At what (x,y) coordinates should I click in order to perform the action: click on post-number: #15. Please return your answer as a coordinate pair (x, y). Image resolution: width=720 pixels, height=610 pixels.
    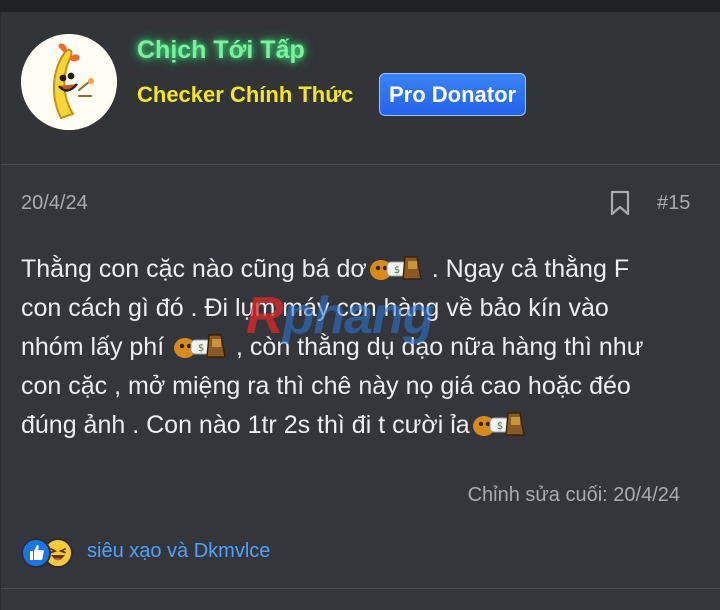
    Looking at the image, I should click on (673, 203).